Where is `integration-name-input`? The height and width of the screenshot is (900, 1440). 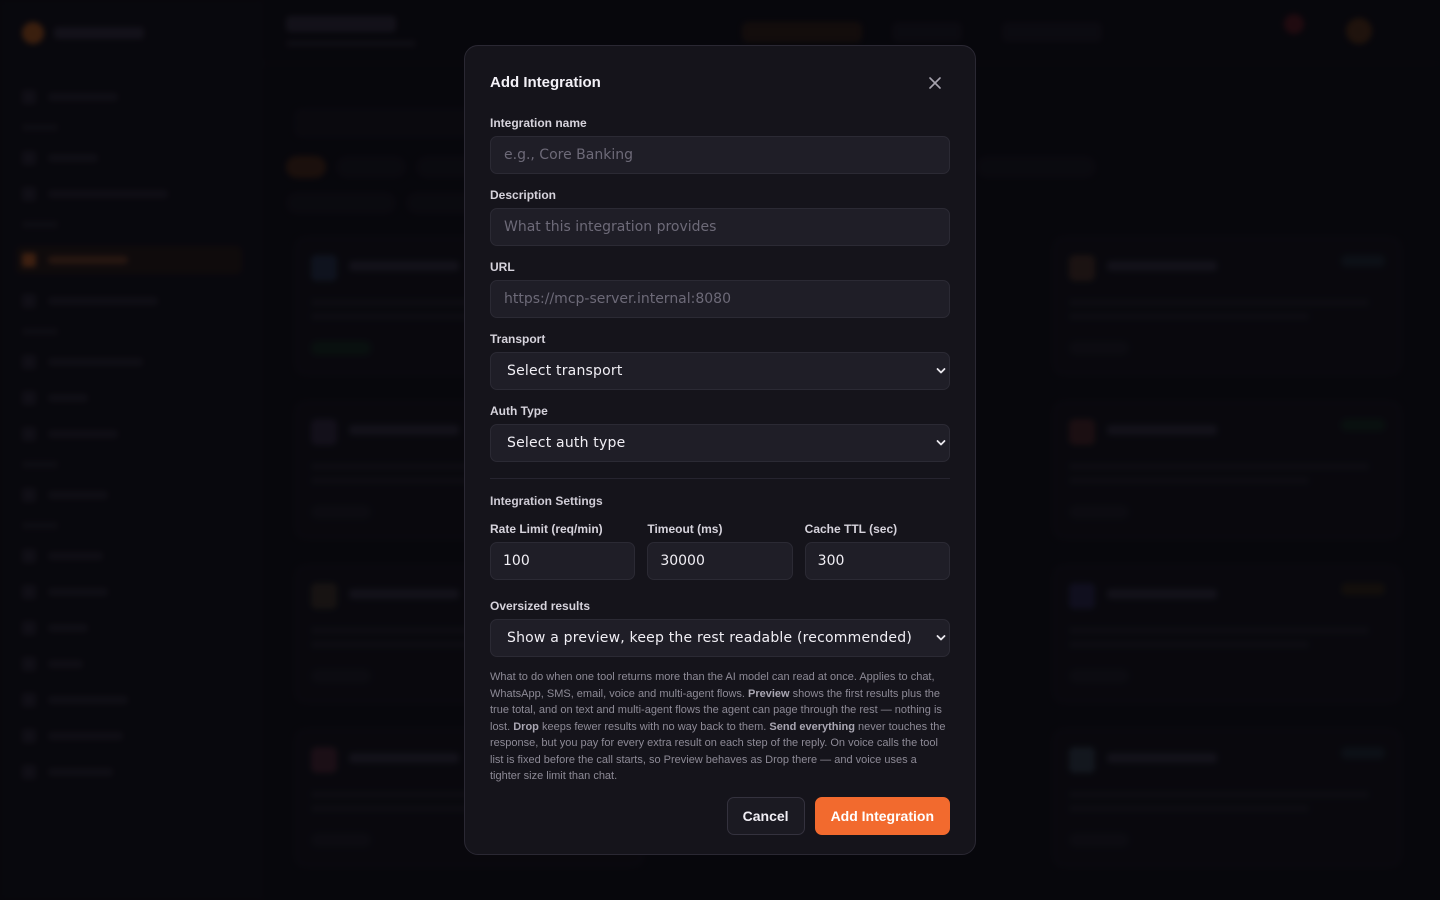
integration-name-input is located at coordinates (720, 155).